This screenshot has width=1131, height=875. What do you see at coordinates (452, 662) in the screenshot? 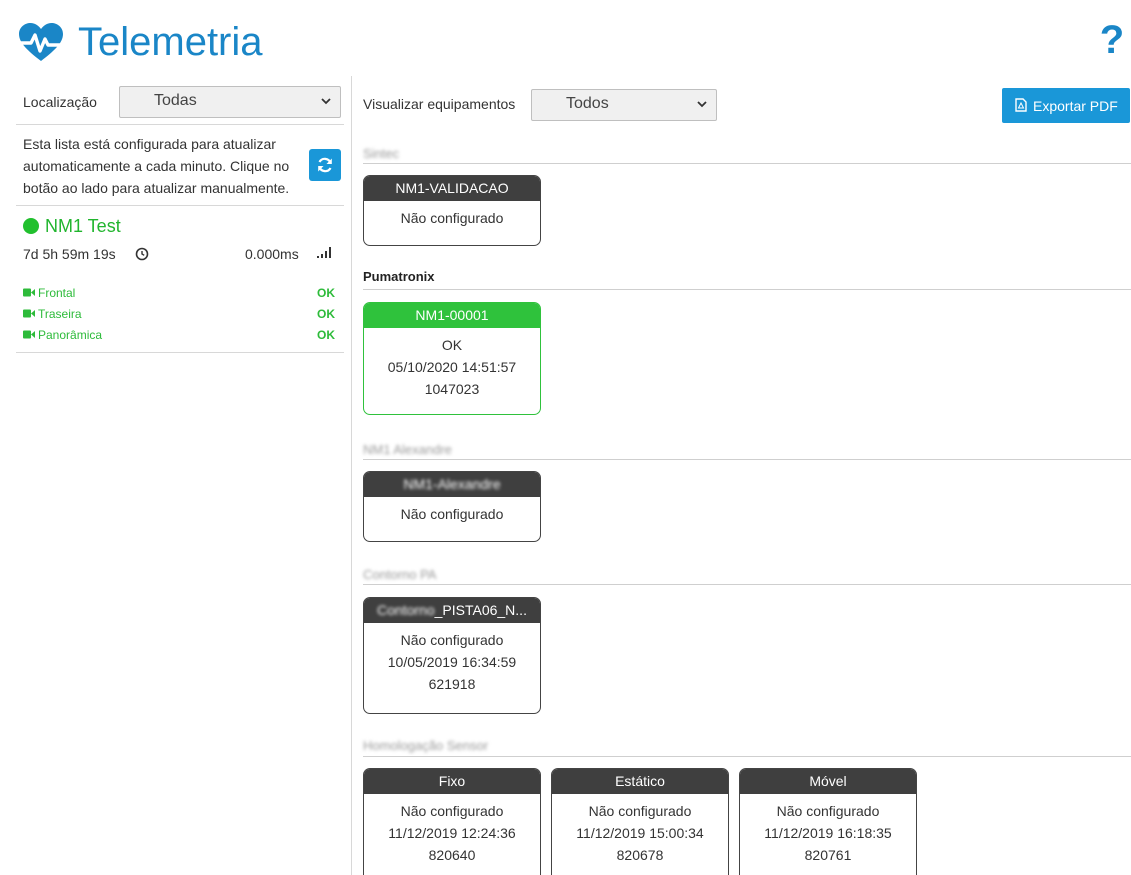
I see `card-timestamp: 10/05/2019 16:34:59` at bounding box center [452, 662].